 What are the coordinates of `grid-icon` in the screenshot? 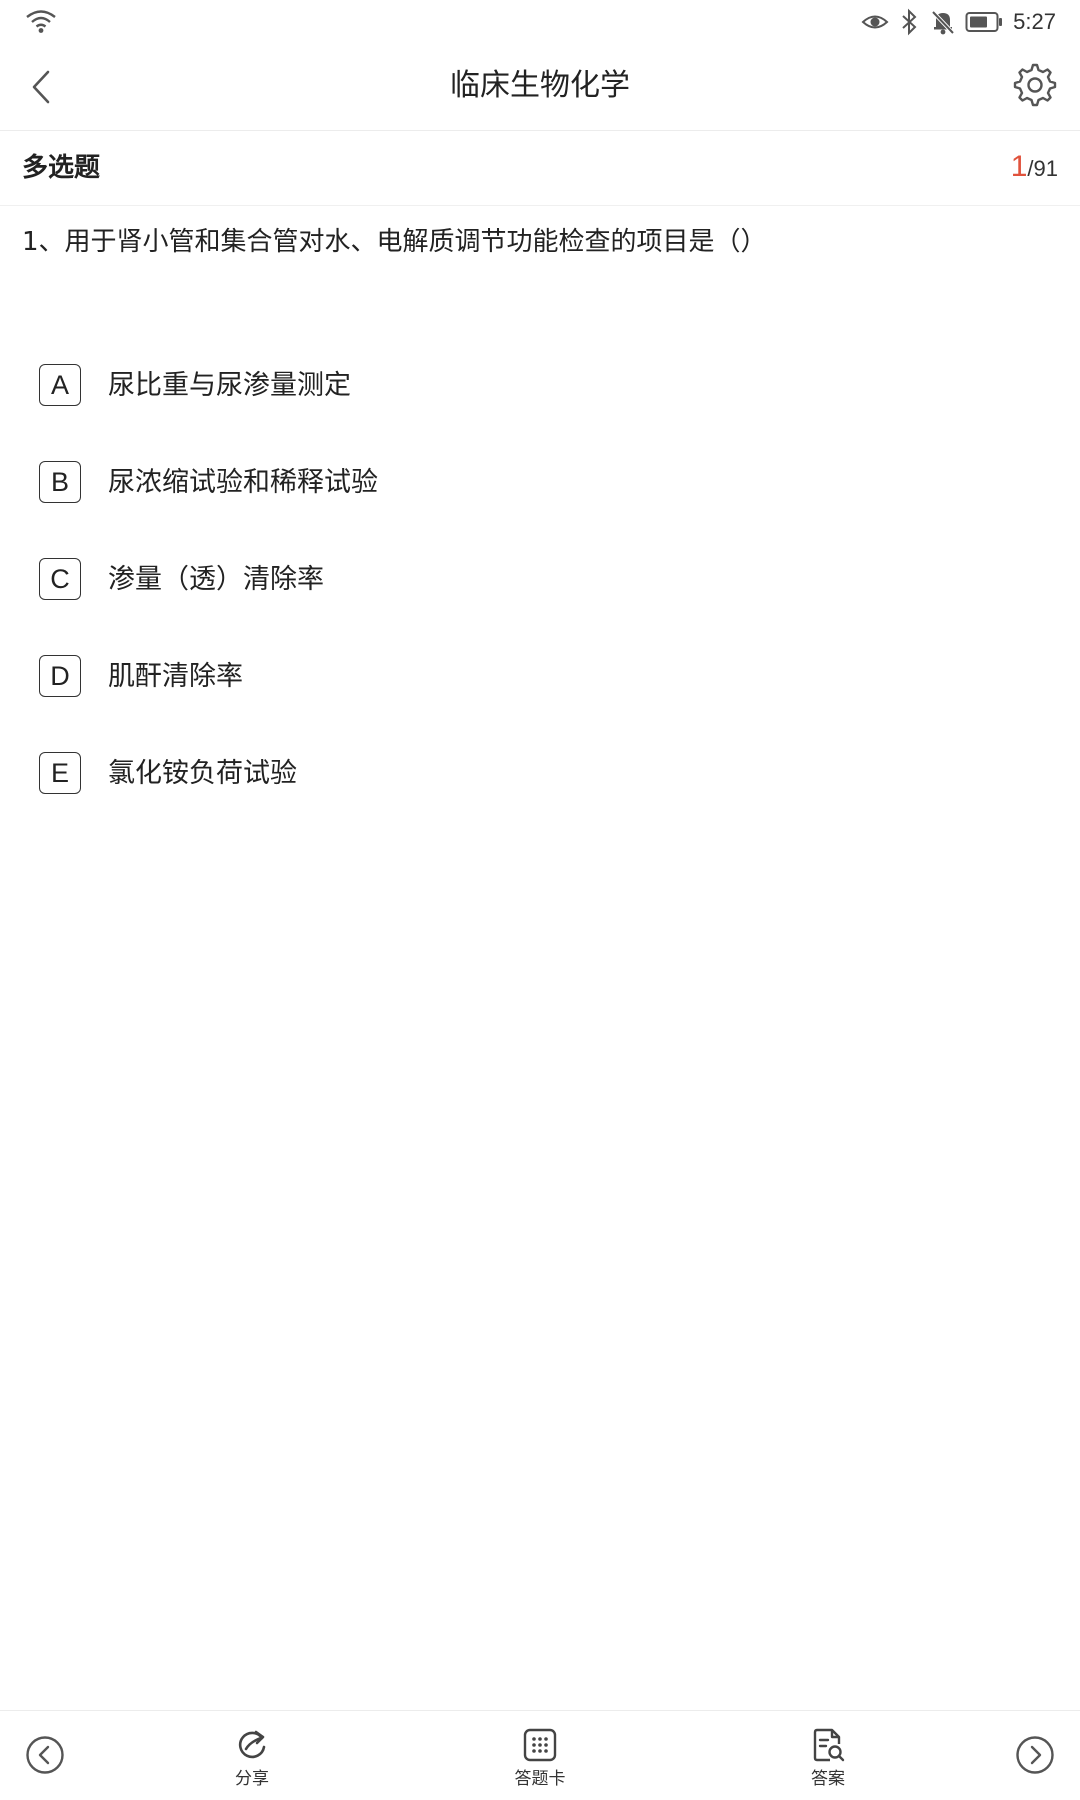 It's located at (540, 1745).